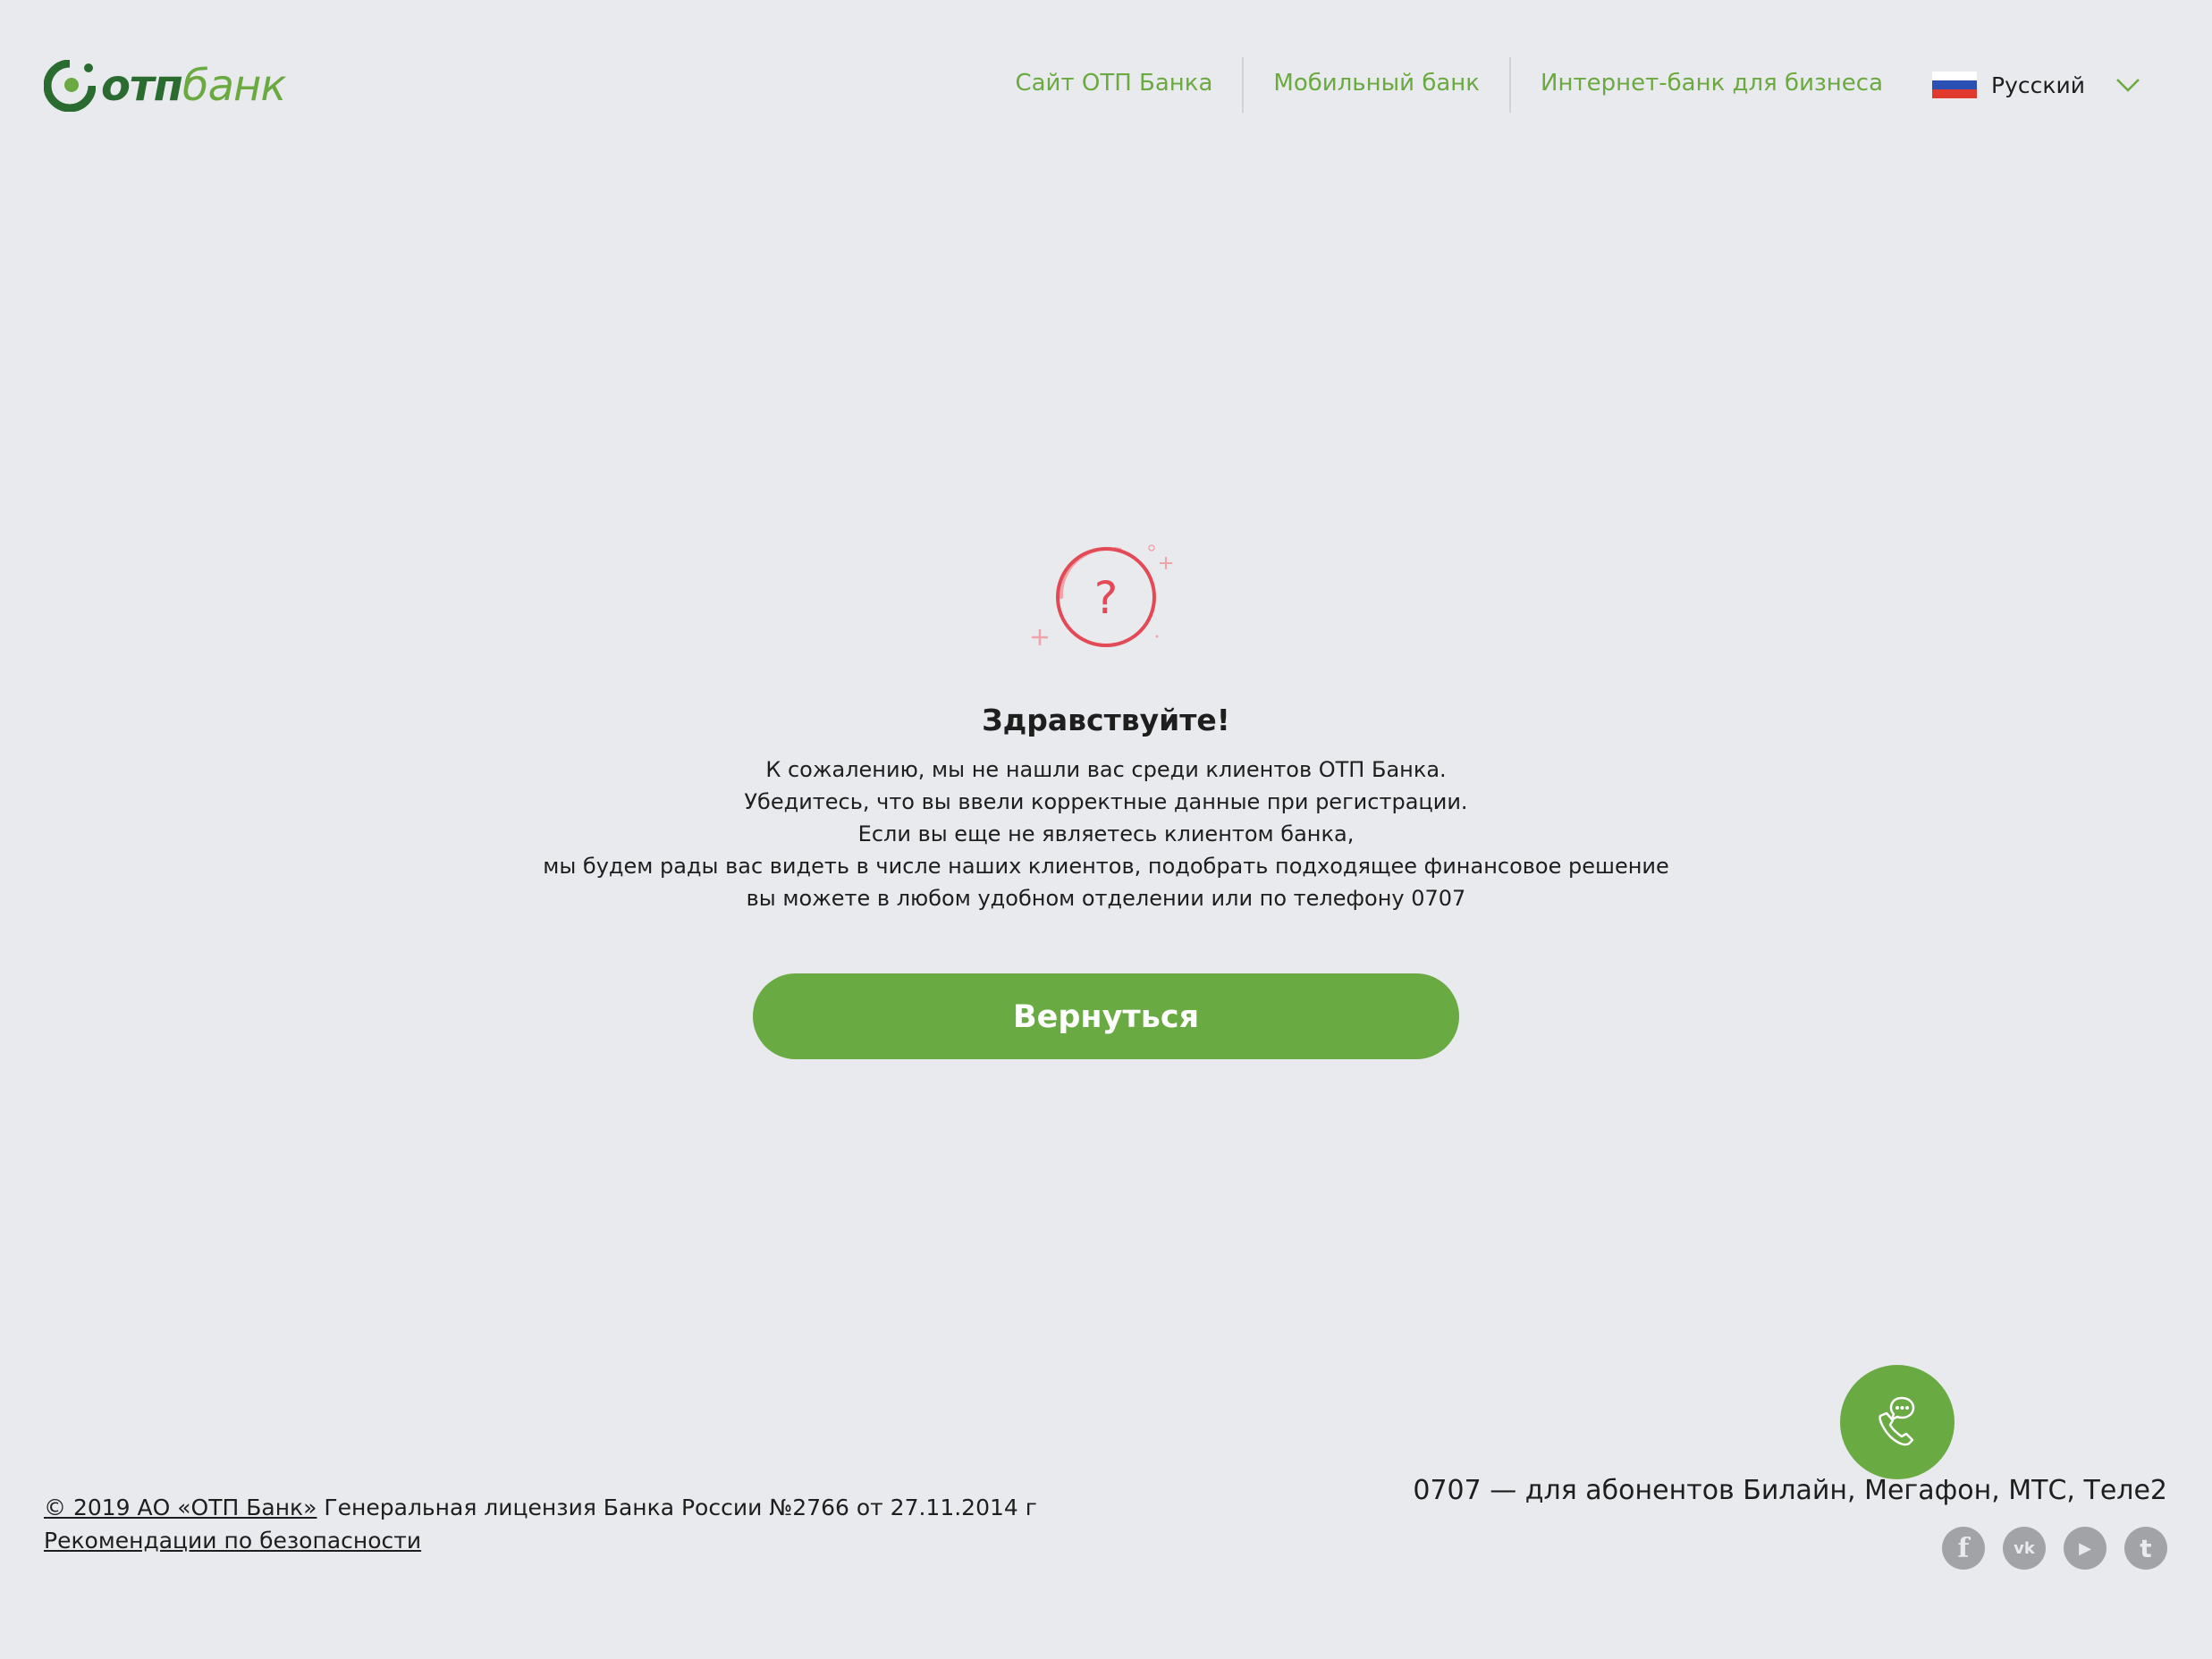  I want to click on message-line: Если вы еще не являетесь клиентом банка,, so click(1106, 833).